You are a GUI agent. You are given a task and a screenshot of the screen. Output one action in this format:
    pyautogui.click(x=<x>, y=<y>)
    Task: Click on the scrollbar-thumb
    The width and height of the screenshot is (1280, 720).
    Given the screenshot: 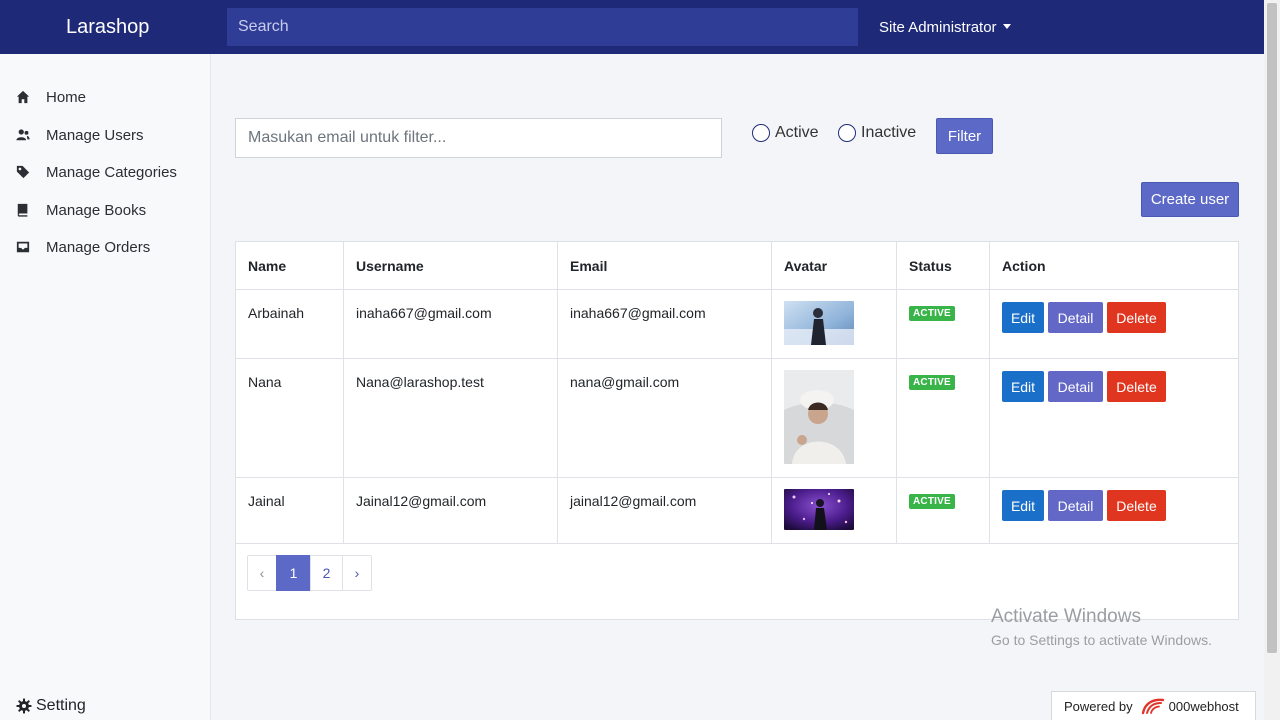 What is the action you would take?
    pyautogui.click(x=1272, y=328)
    